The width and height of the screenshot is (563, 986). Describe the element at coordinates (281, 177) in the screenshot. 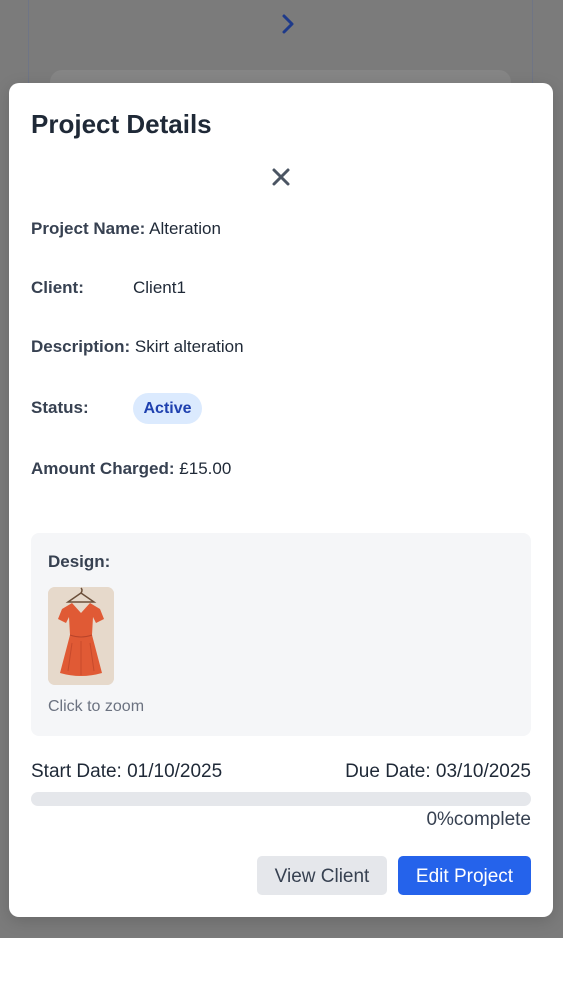

I see `close-icon` at that location.